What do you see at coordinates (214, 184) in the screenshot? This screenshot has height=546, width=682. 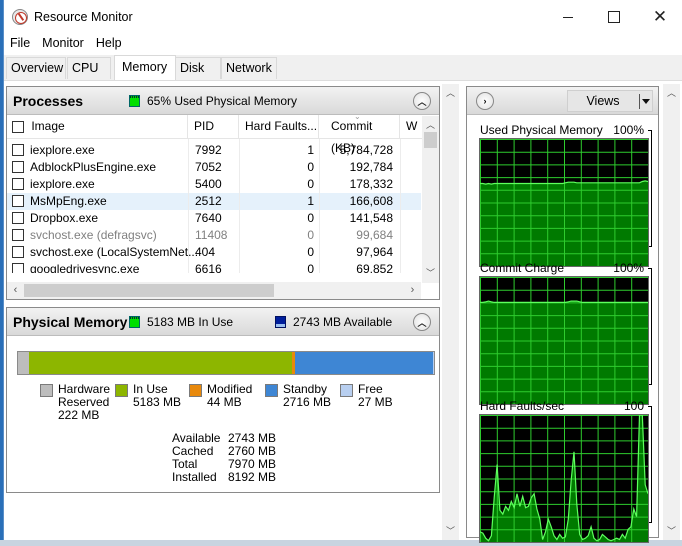 I see `process-row: iexplore.exe 5400 0 178,332` at bounding box center [214, 184].